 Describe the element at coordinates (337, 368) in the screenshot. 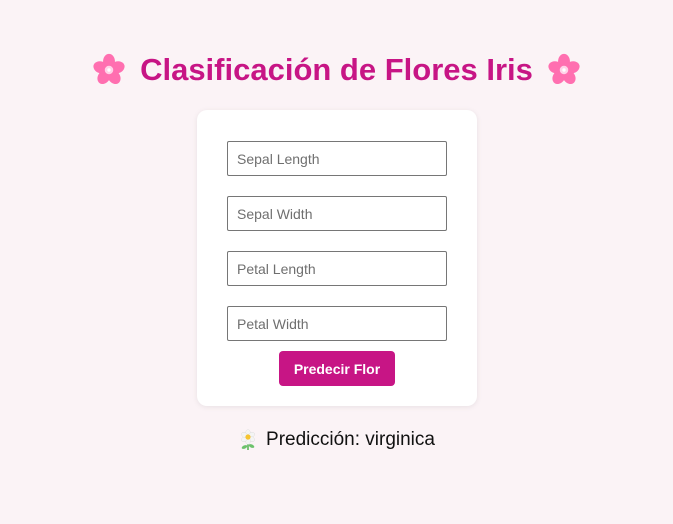

I see `predict-button: Predecir Flor` at that location.